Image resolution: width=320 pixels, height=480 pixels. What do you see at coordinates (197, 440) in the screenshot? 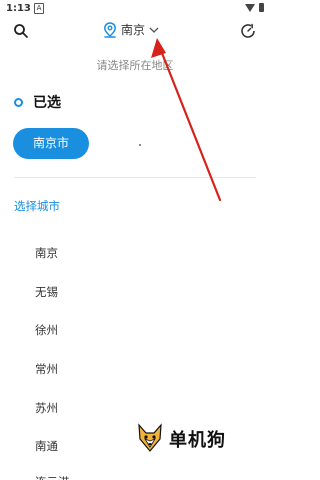
I see `watermark-text: 单机狗` at bounding box center [197, 440].